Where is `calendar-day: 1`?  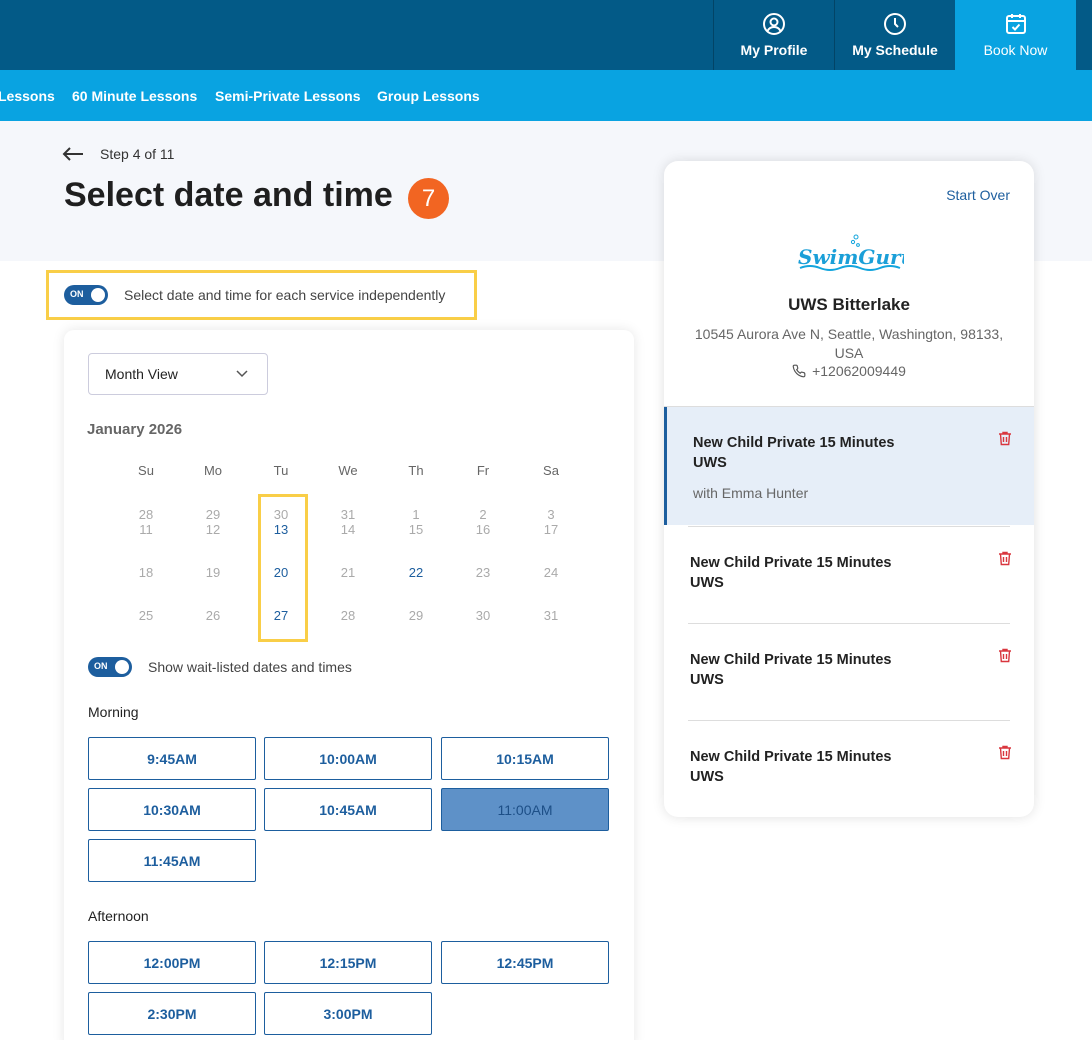
calendar-day: 1 is located at coordinates (416, 514).